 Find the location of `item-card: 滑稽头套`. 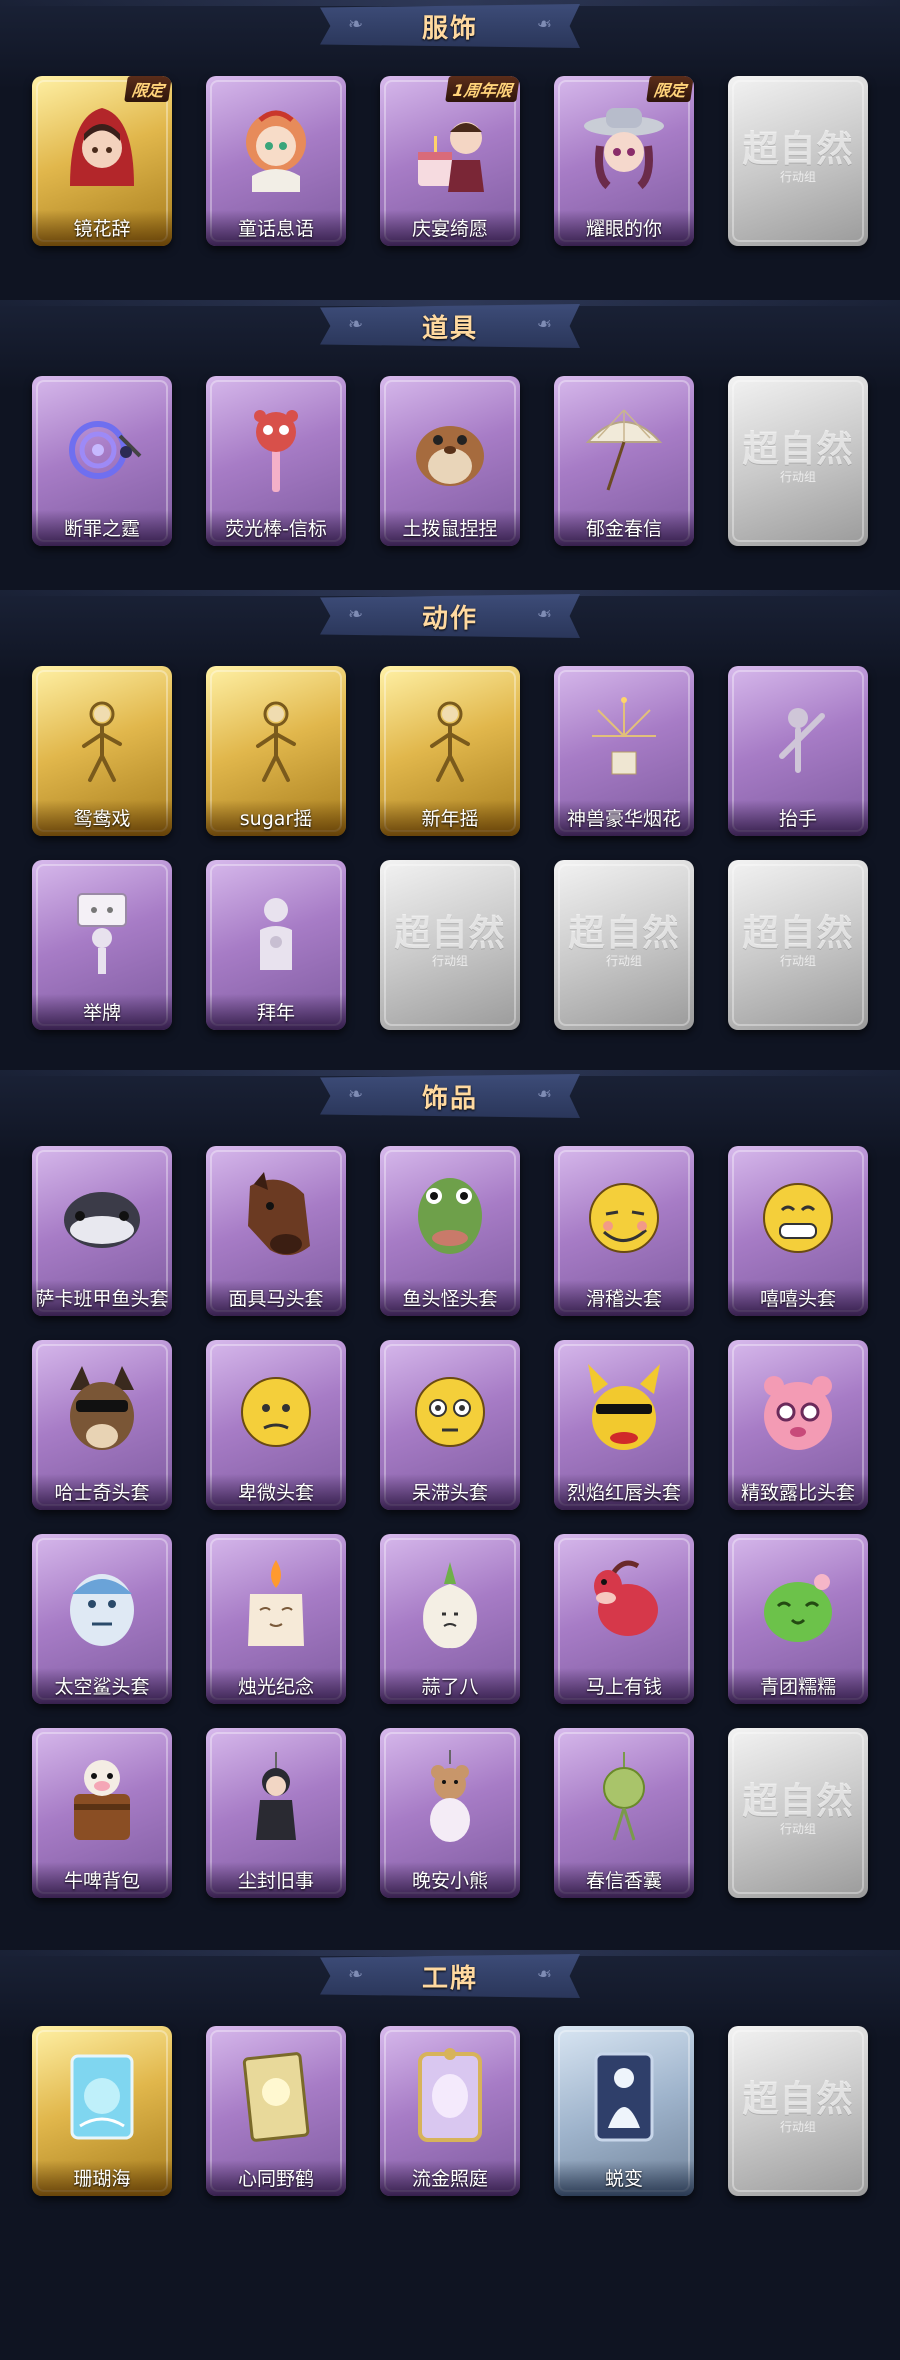

item-card: 滑稽头套 is located at coordinates (624, 1231).